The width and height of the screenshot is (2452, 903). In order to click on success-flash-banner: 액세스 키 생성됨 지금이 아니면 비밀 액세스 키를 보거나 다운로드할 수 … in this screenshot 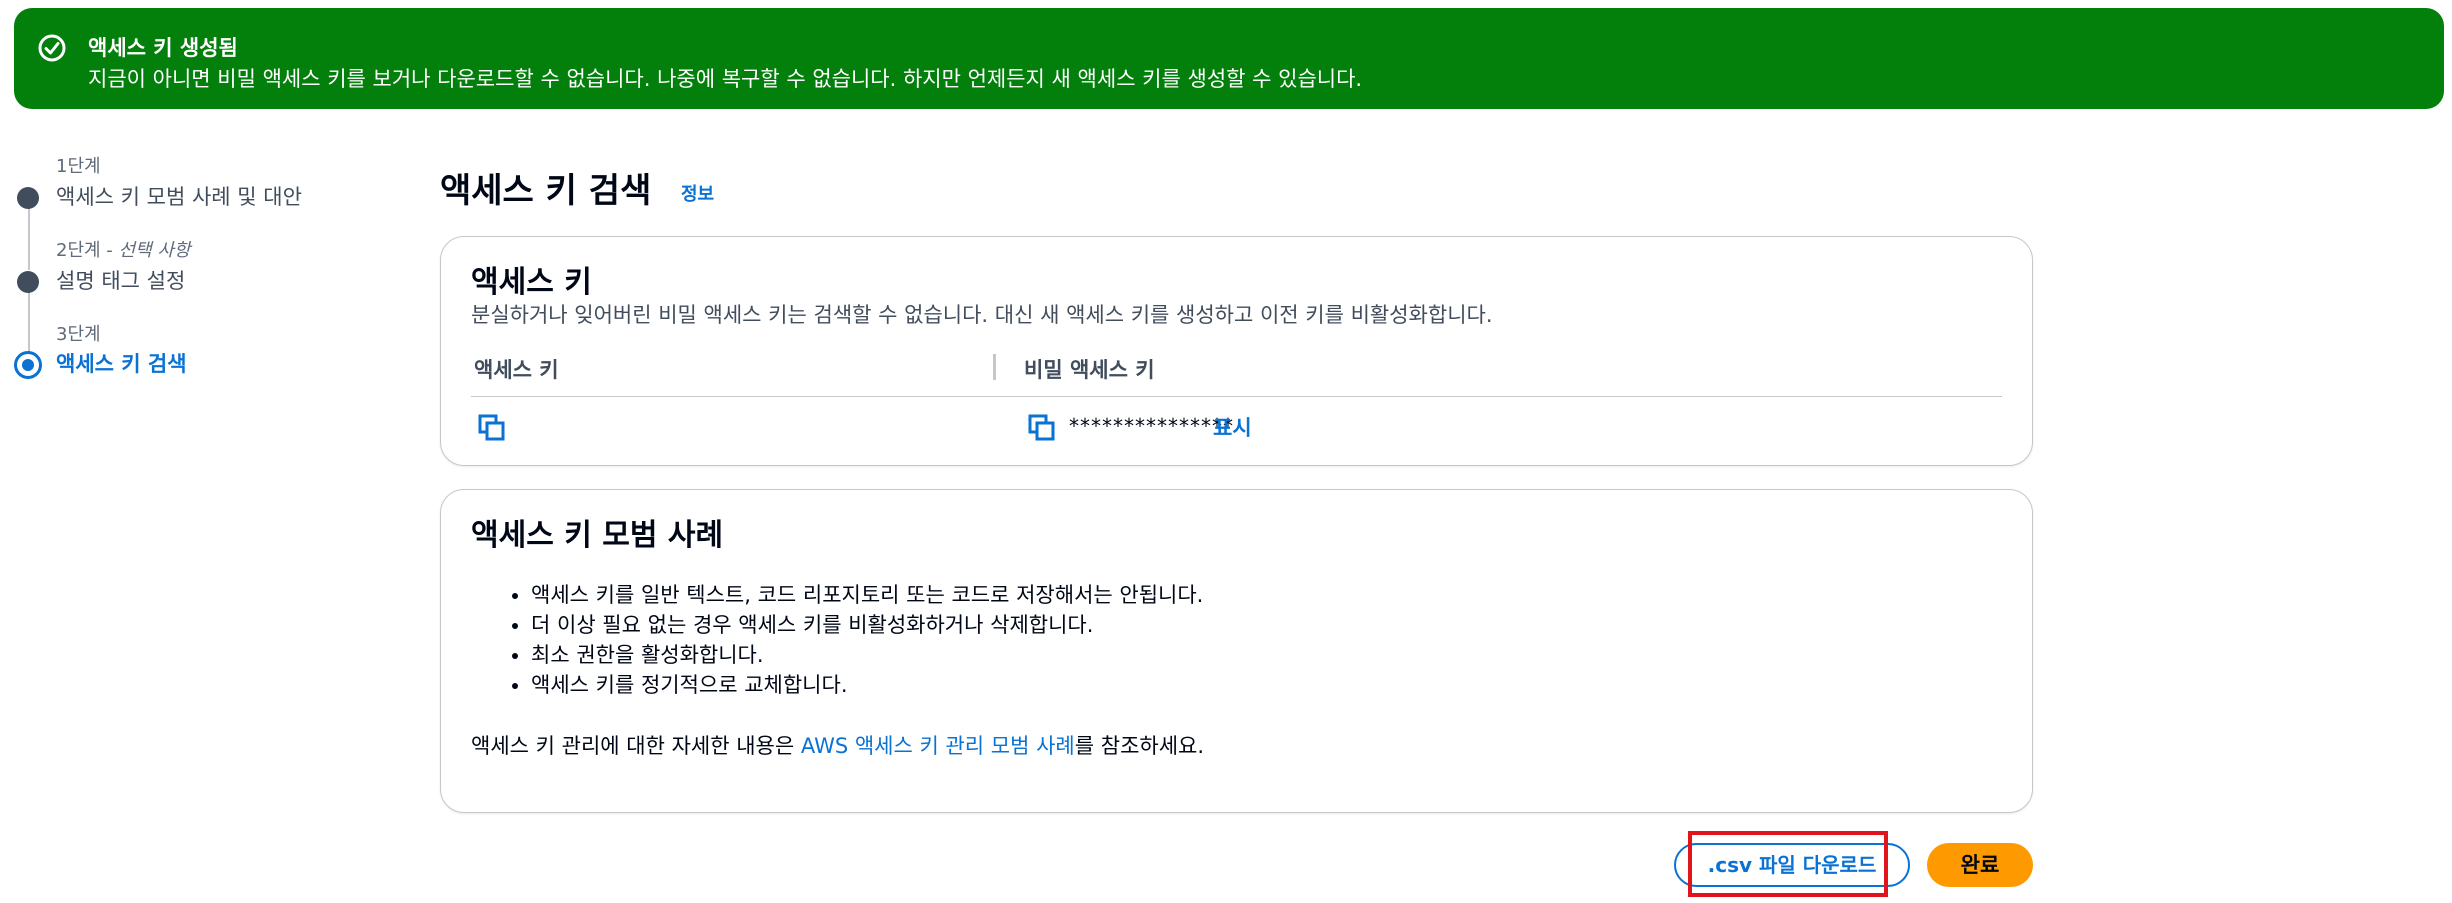, I will do `click(1229, 58)`.